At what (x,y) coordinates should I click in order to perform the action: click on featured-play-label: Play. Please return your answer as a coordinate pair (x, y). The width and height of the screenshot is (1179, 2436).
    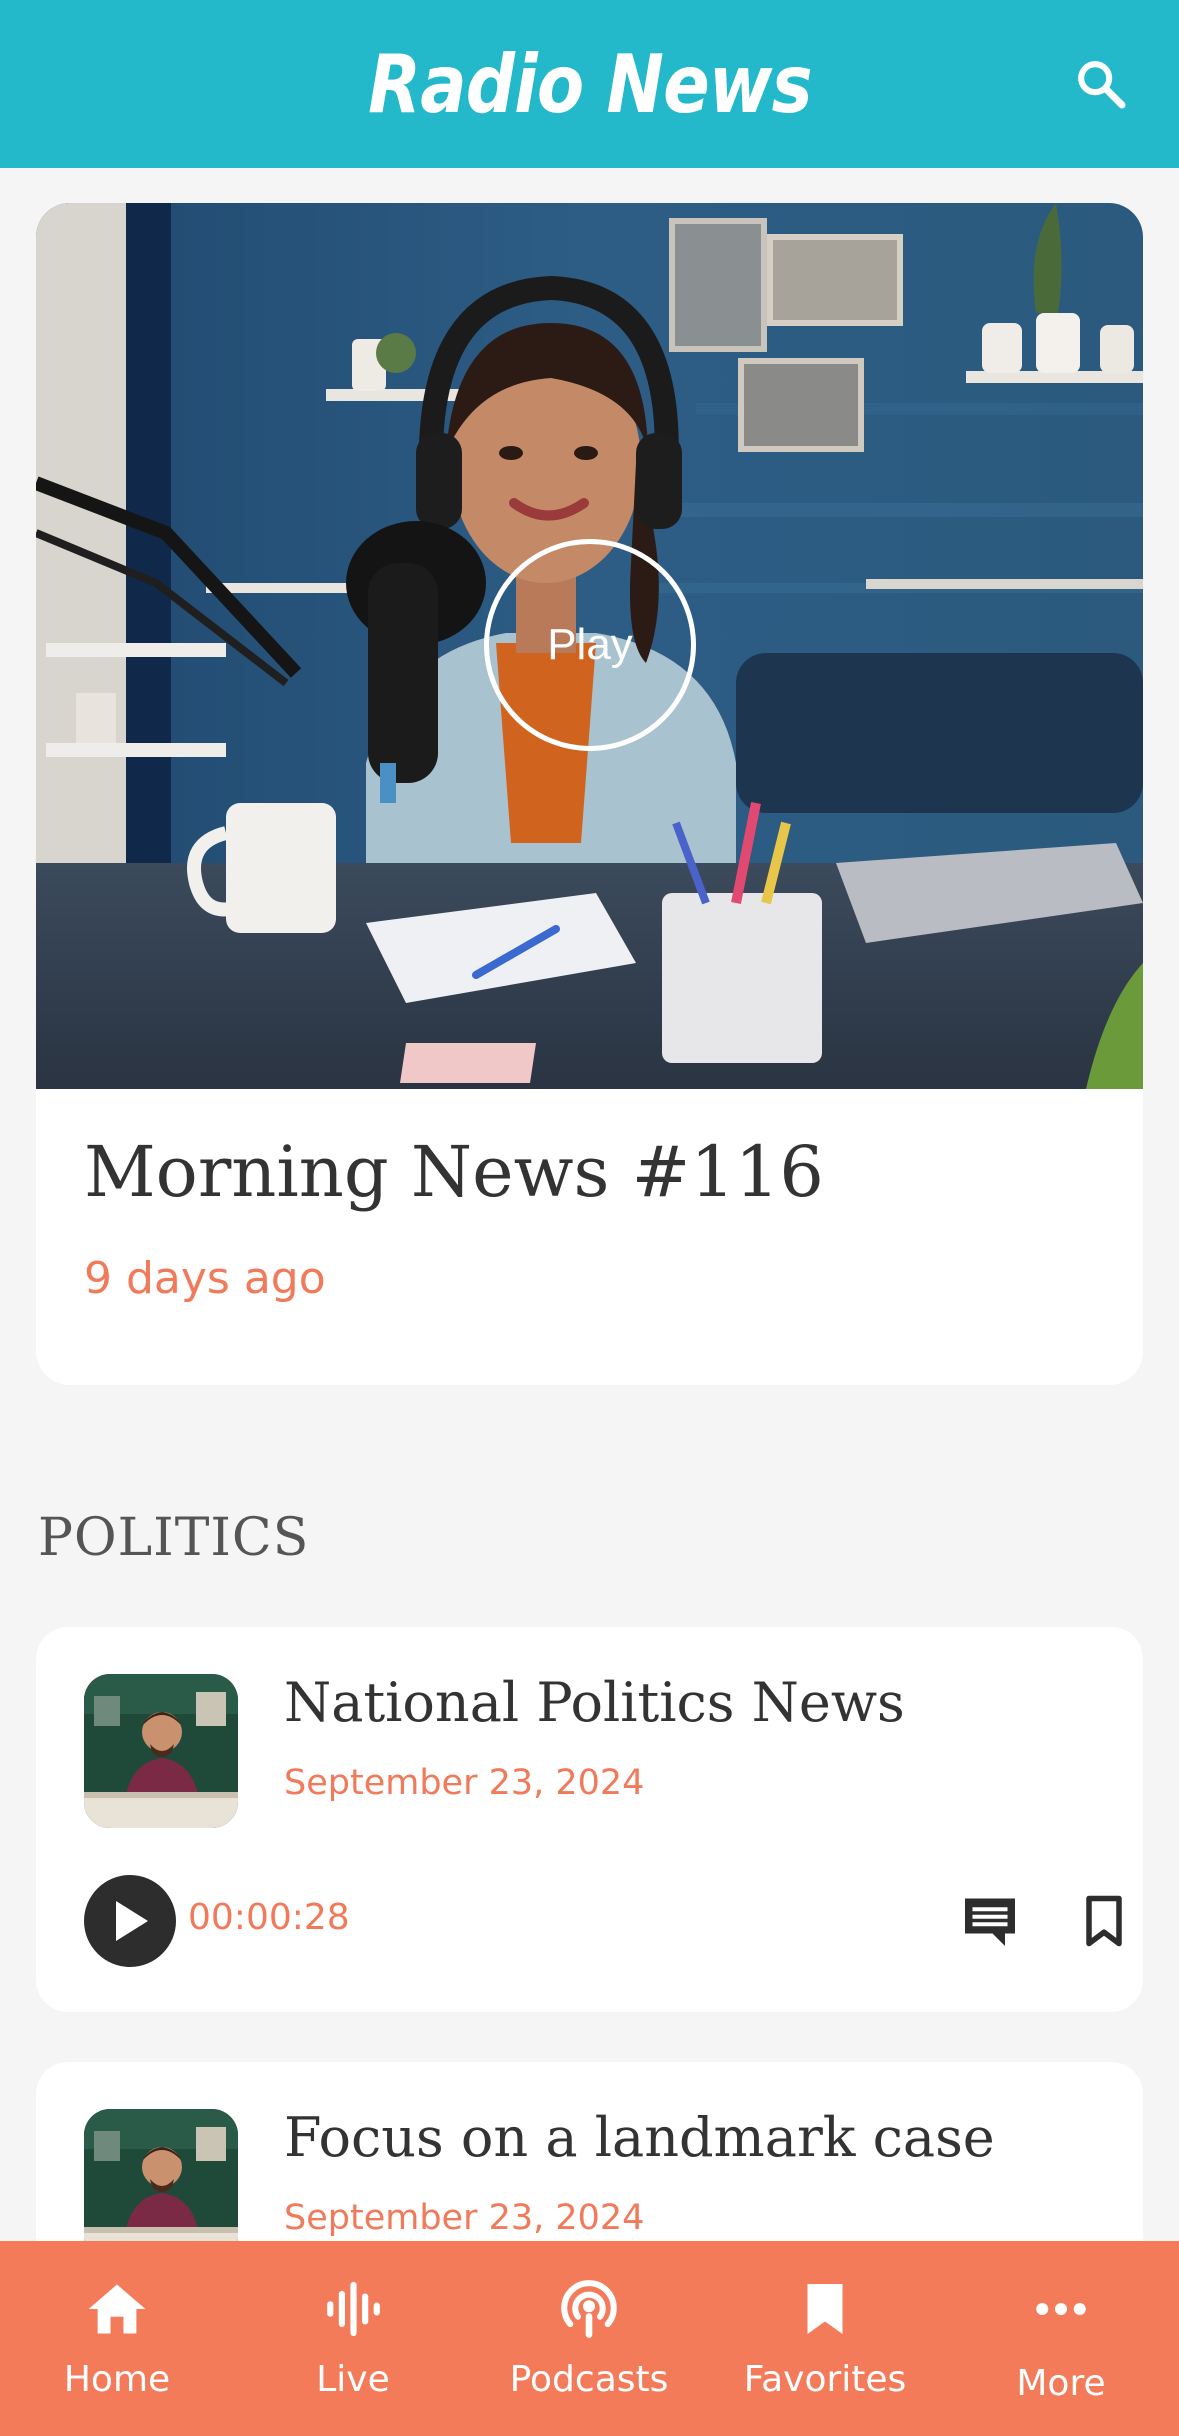
    Looking at the image, I should click on (590, 644).